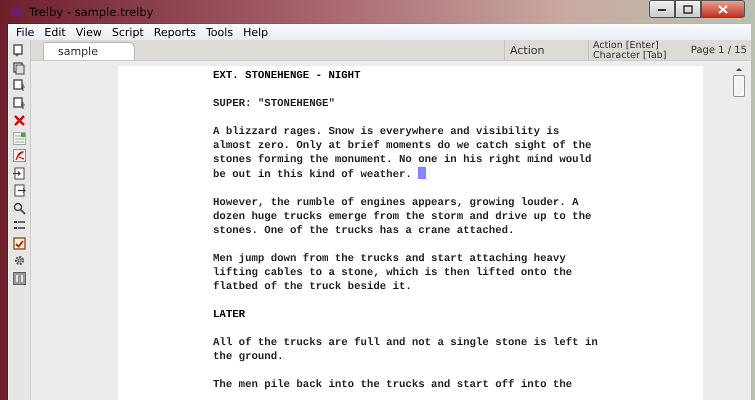 This screenshot has width=755, height=400. I want to click on key-hints: Action [Enter] Character [Tab], so click(633, 50).